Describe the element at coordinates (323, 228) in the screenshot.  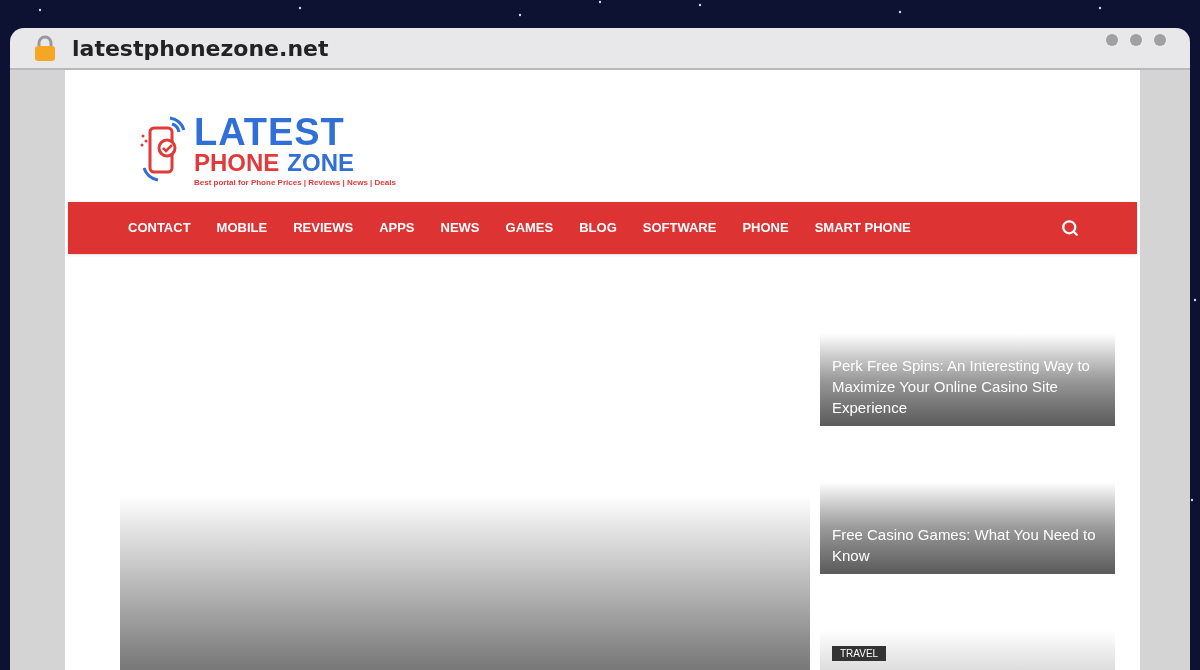
I see `nav-link: REVIEWS` at that location.